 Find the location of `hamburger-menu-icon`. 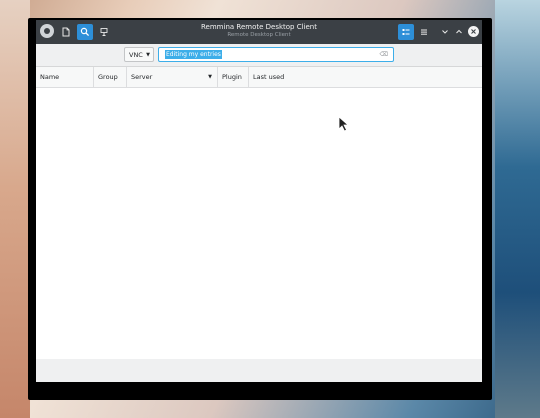

hamburger-menu-icon is located at coordinates (424, 32).